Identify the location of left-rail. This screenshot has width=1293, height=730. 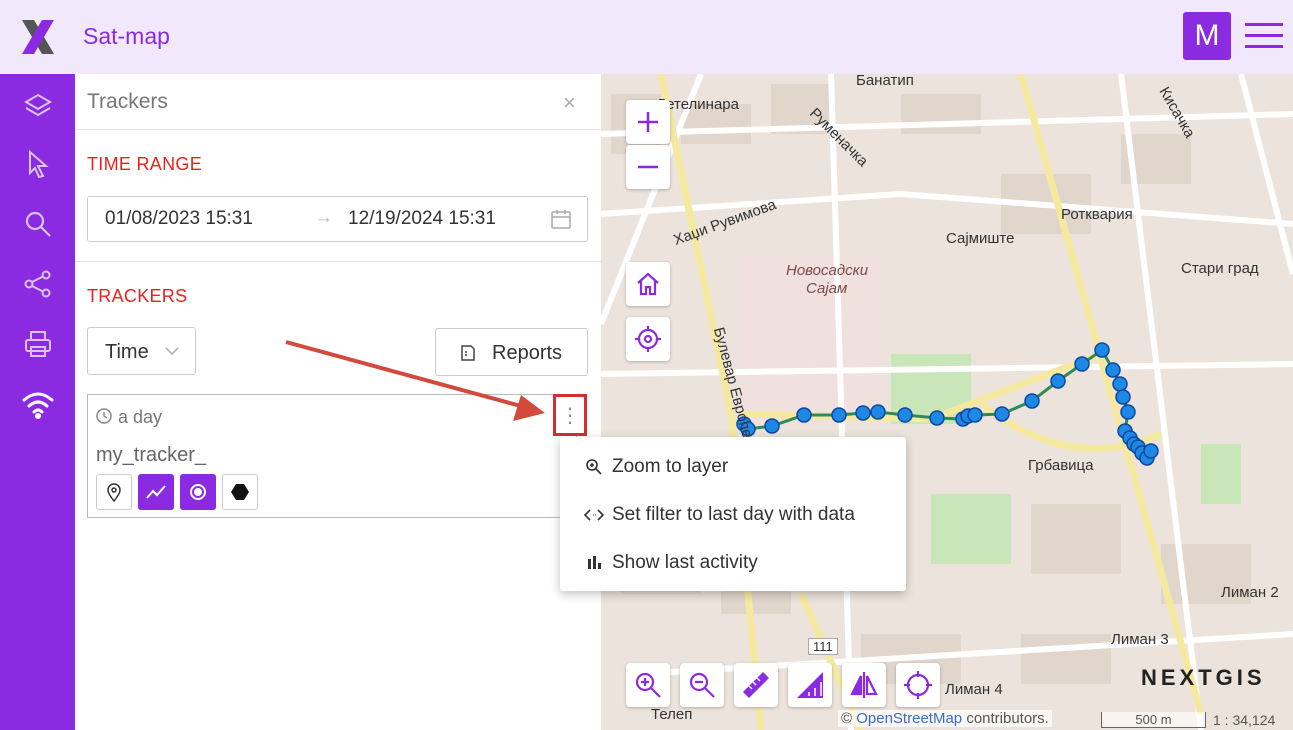
(37, 402).